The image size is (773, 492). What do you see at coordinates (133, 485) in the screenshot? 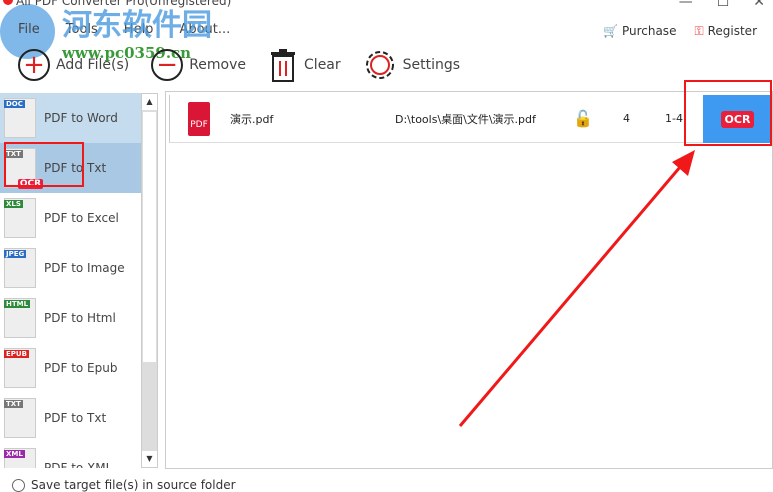
I see `save-option-label: Save target file(s) in source folder` at bounding box center [133, 485].